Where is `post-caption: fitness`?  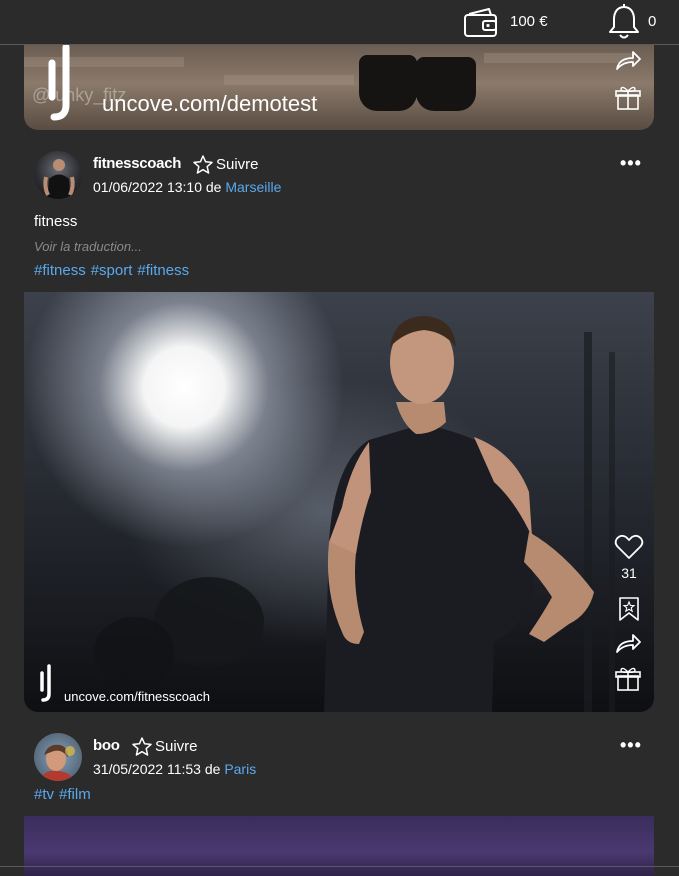
post-caption: fitness is located at coordinates (56, 221).